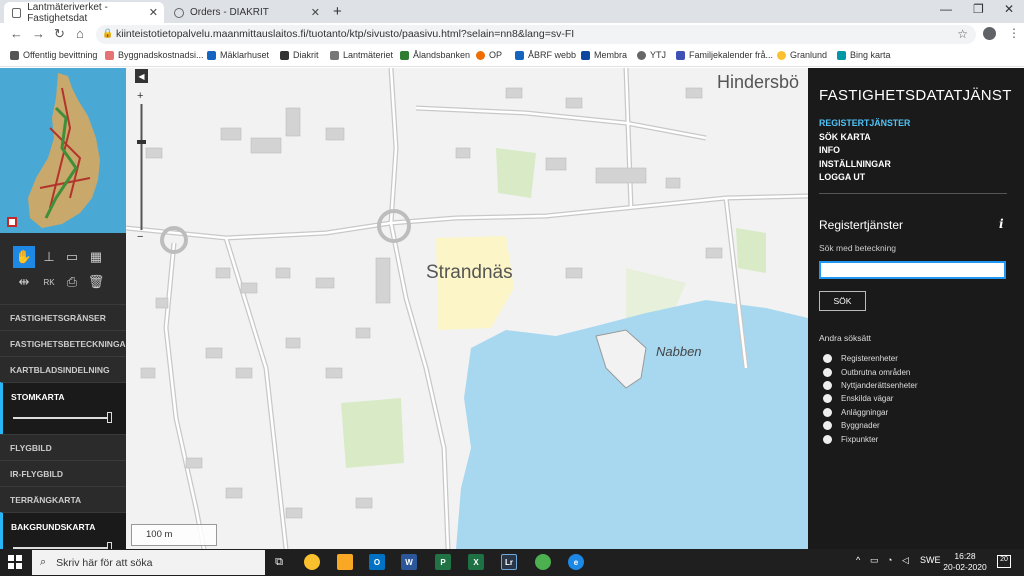  I want to click on layer-terrangkarta: TERRÄNGKARTA, so click(63, 499).